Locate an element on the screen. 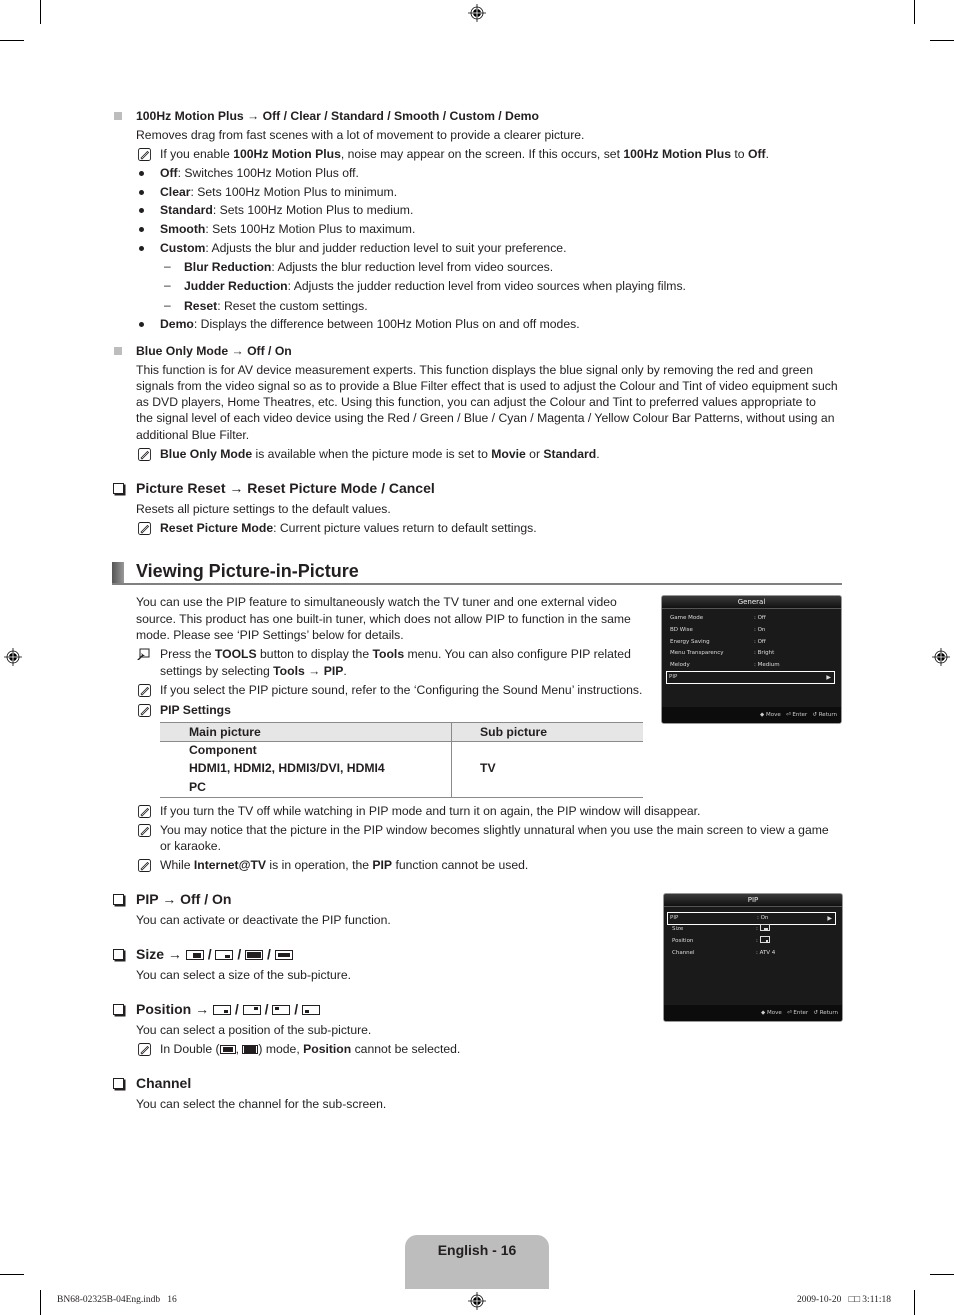  menu-value: : On is located at coordinates (763, 918).